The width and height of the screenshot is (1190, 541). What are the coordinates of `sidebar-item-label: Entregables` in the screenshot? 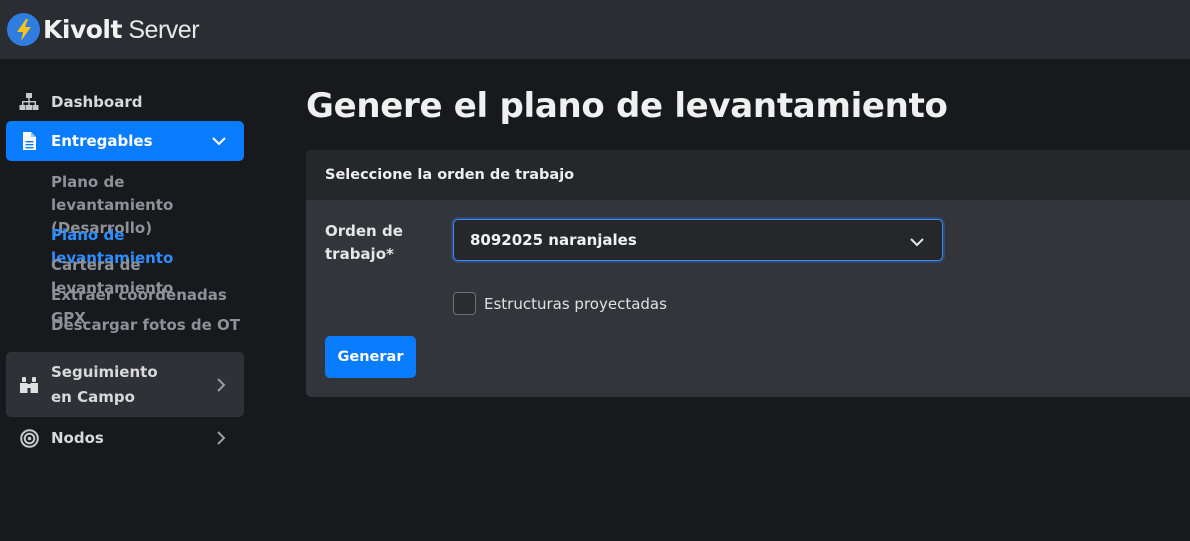 It's located at (102, 140).